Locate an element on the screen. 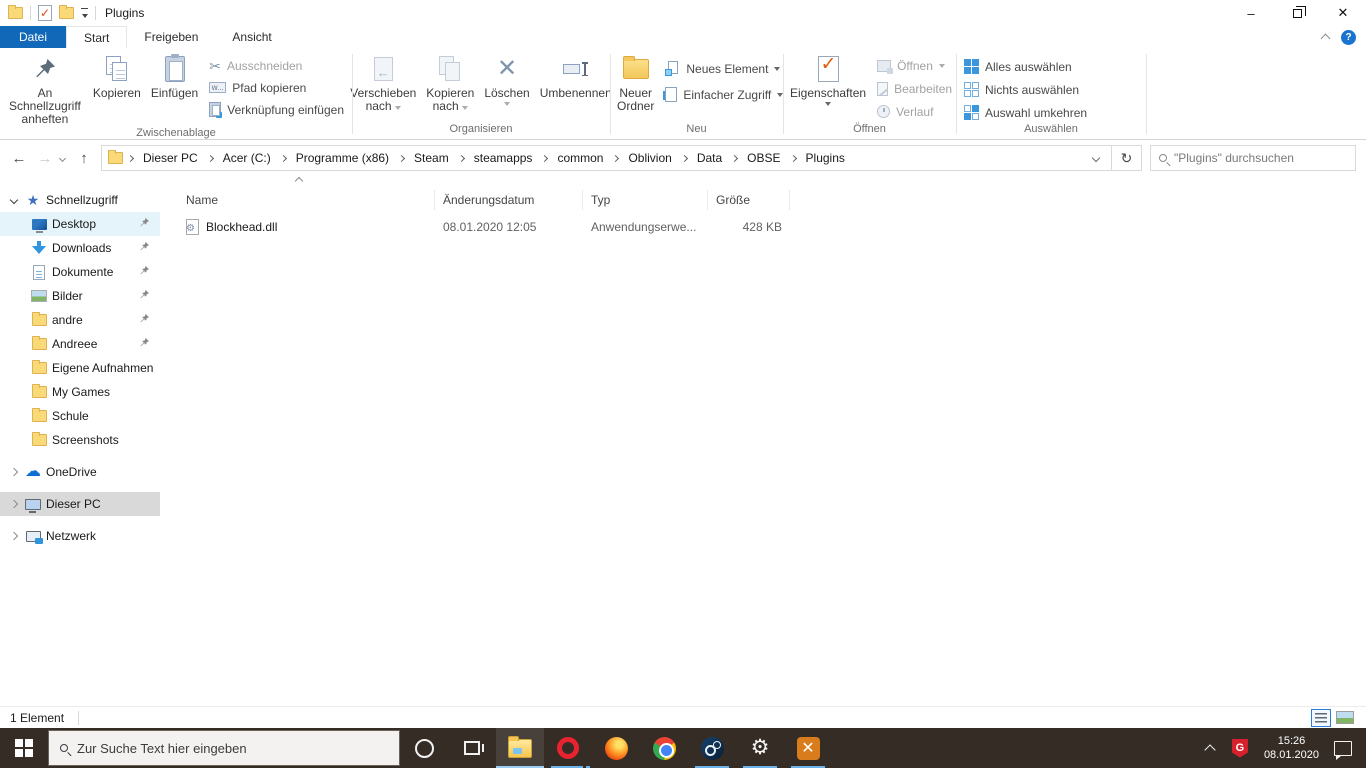 This screenshot has height=768, width=1366. select-all-button: Alles auswählen is located at coordinates (1025, 66).